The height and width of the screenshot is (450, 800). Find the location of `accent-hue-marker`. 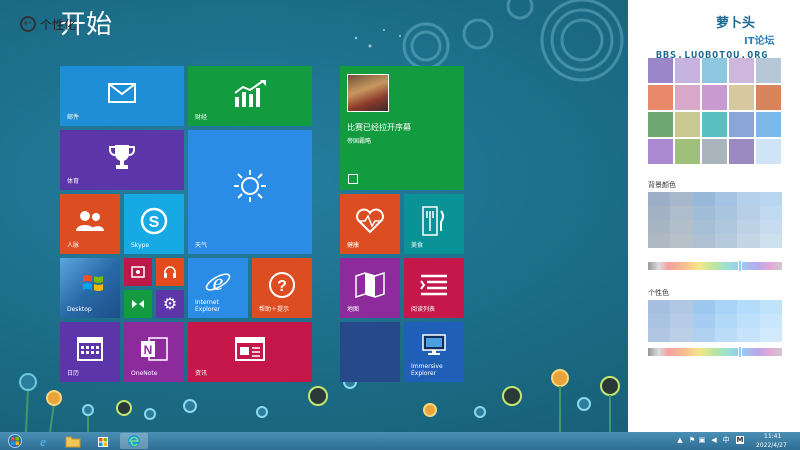

accent-hue-marker is located at coordinates (740, 352).